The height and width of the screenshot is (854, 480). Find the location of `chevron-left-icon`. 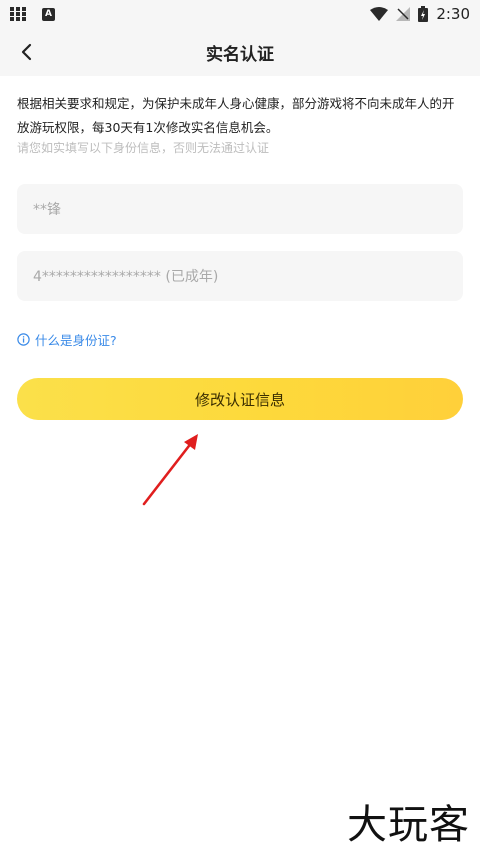

chevron-left-icon is located at coordinates (26, 52).